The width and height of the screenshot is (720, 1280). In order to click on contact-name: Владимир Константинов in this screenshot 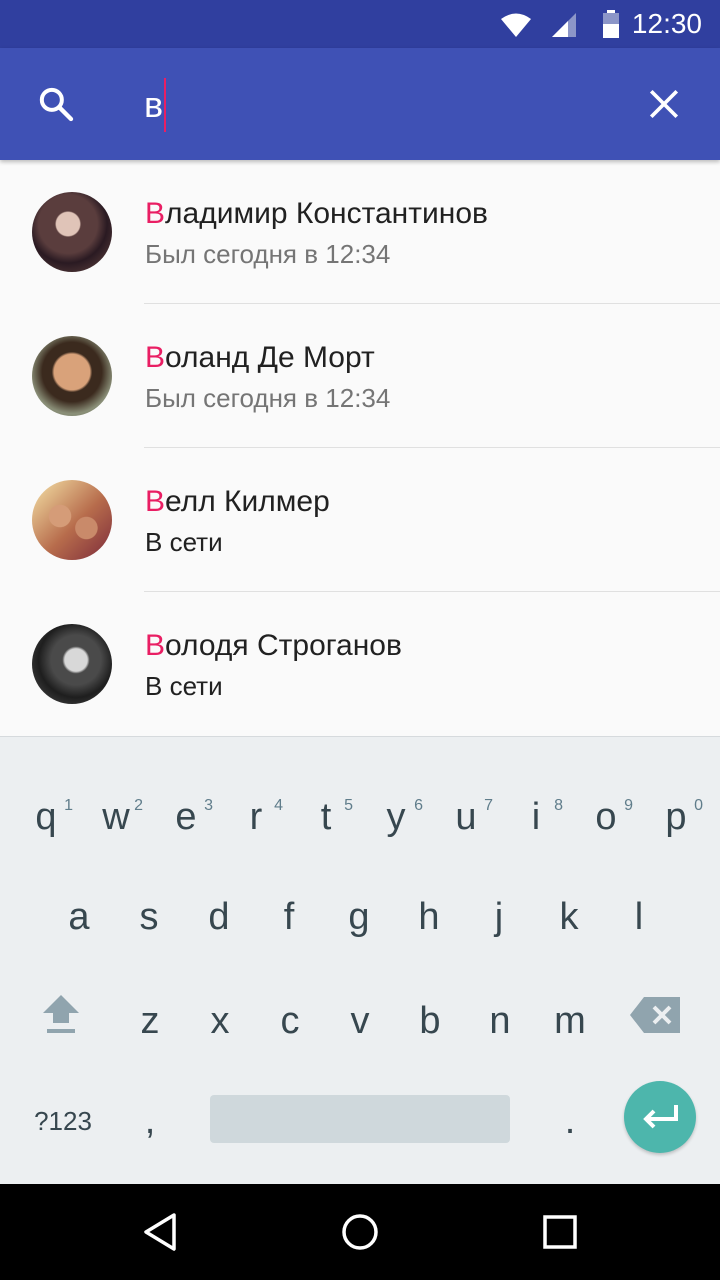, I will do `click(316, 213)`.